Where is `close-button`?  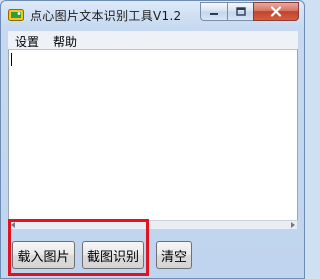
close-button is located at coordinates (276, 11).